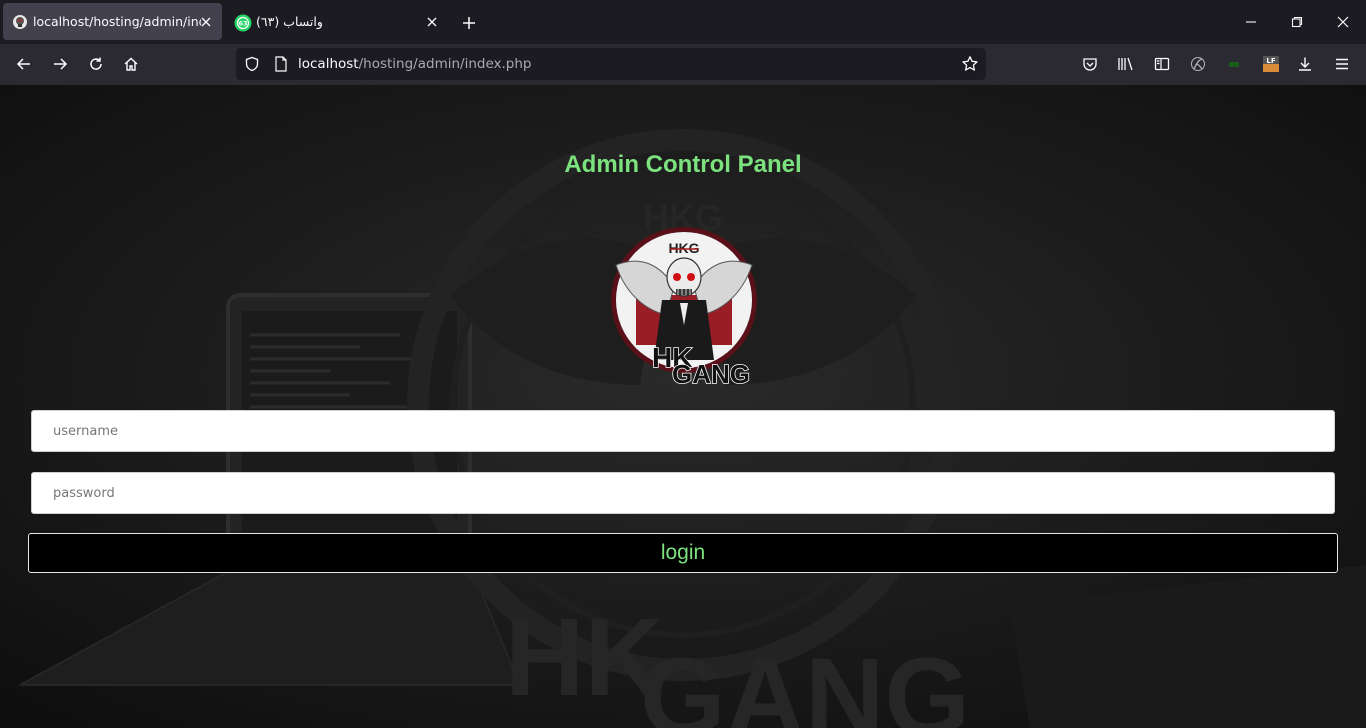 The width and height of the screenshot is (1366, 728). I want to click on download-icon, so click(1305, 64).